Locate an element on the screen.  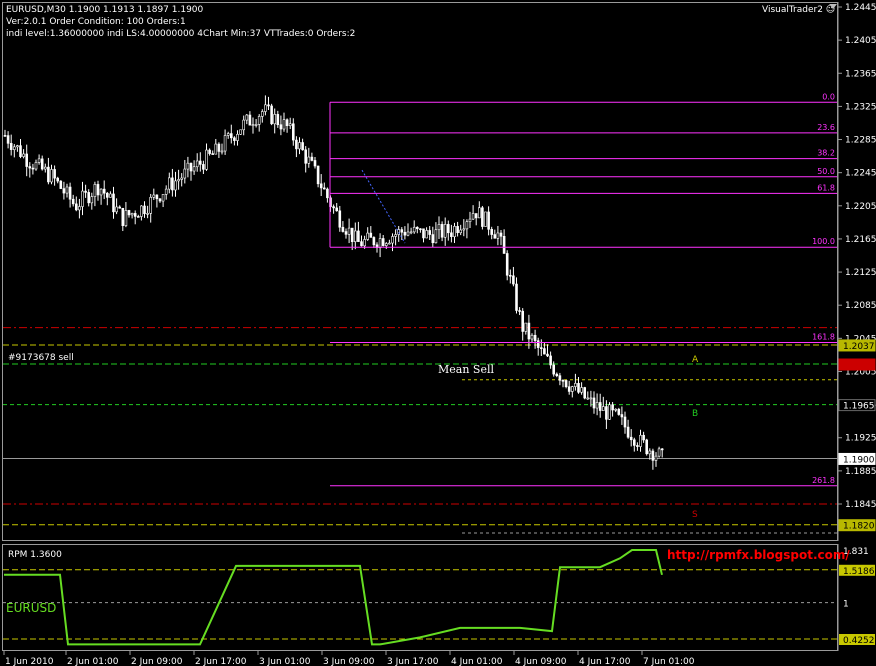
time-tick-label: 2 Jun 09:00 is located at coordinates (157, 661).